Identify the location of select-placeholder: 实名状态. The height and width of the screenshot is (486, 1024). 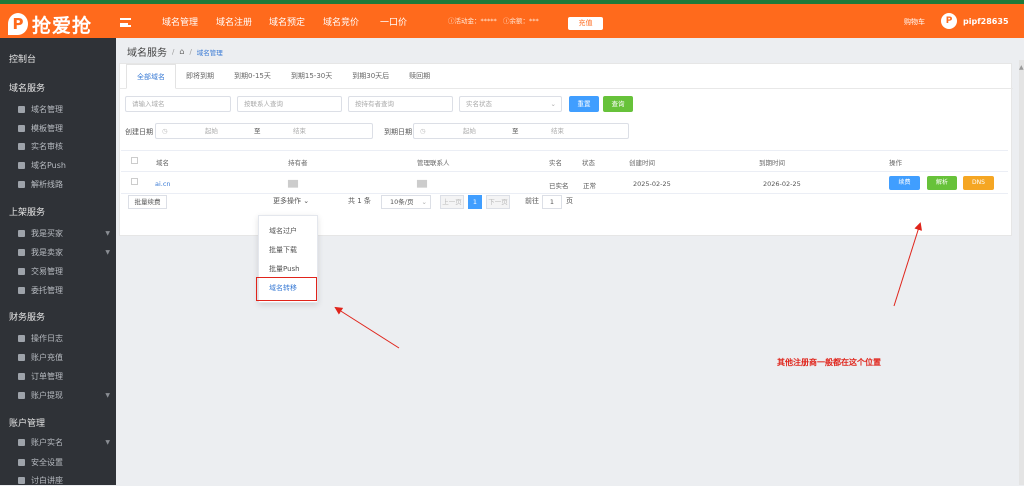
(479, 104).